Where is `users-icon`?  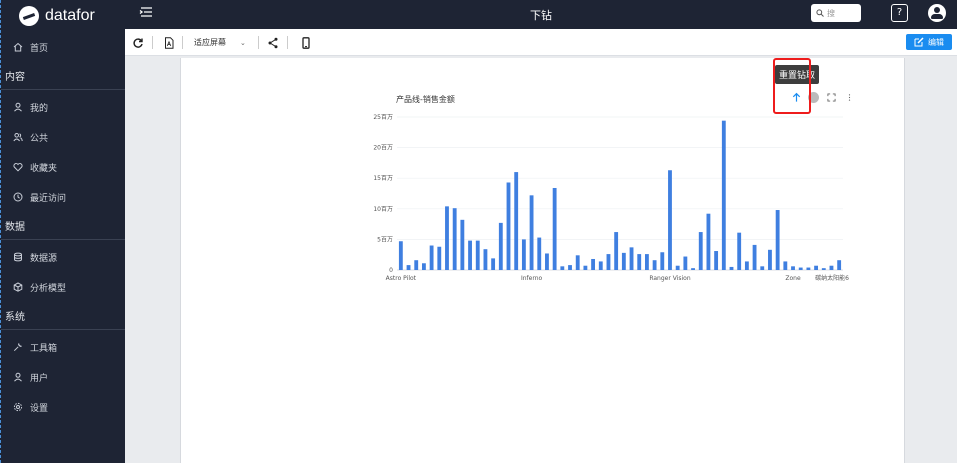 users-icon is located at coordinates (17, 137).